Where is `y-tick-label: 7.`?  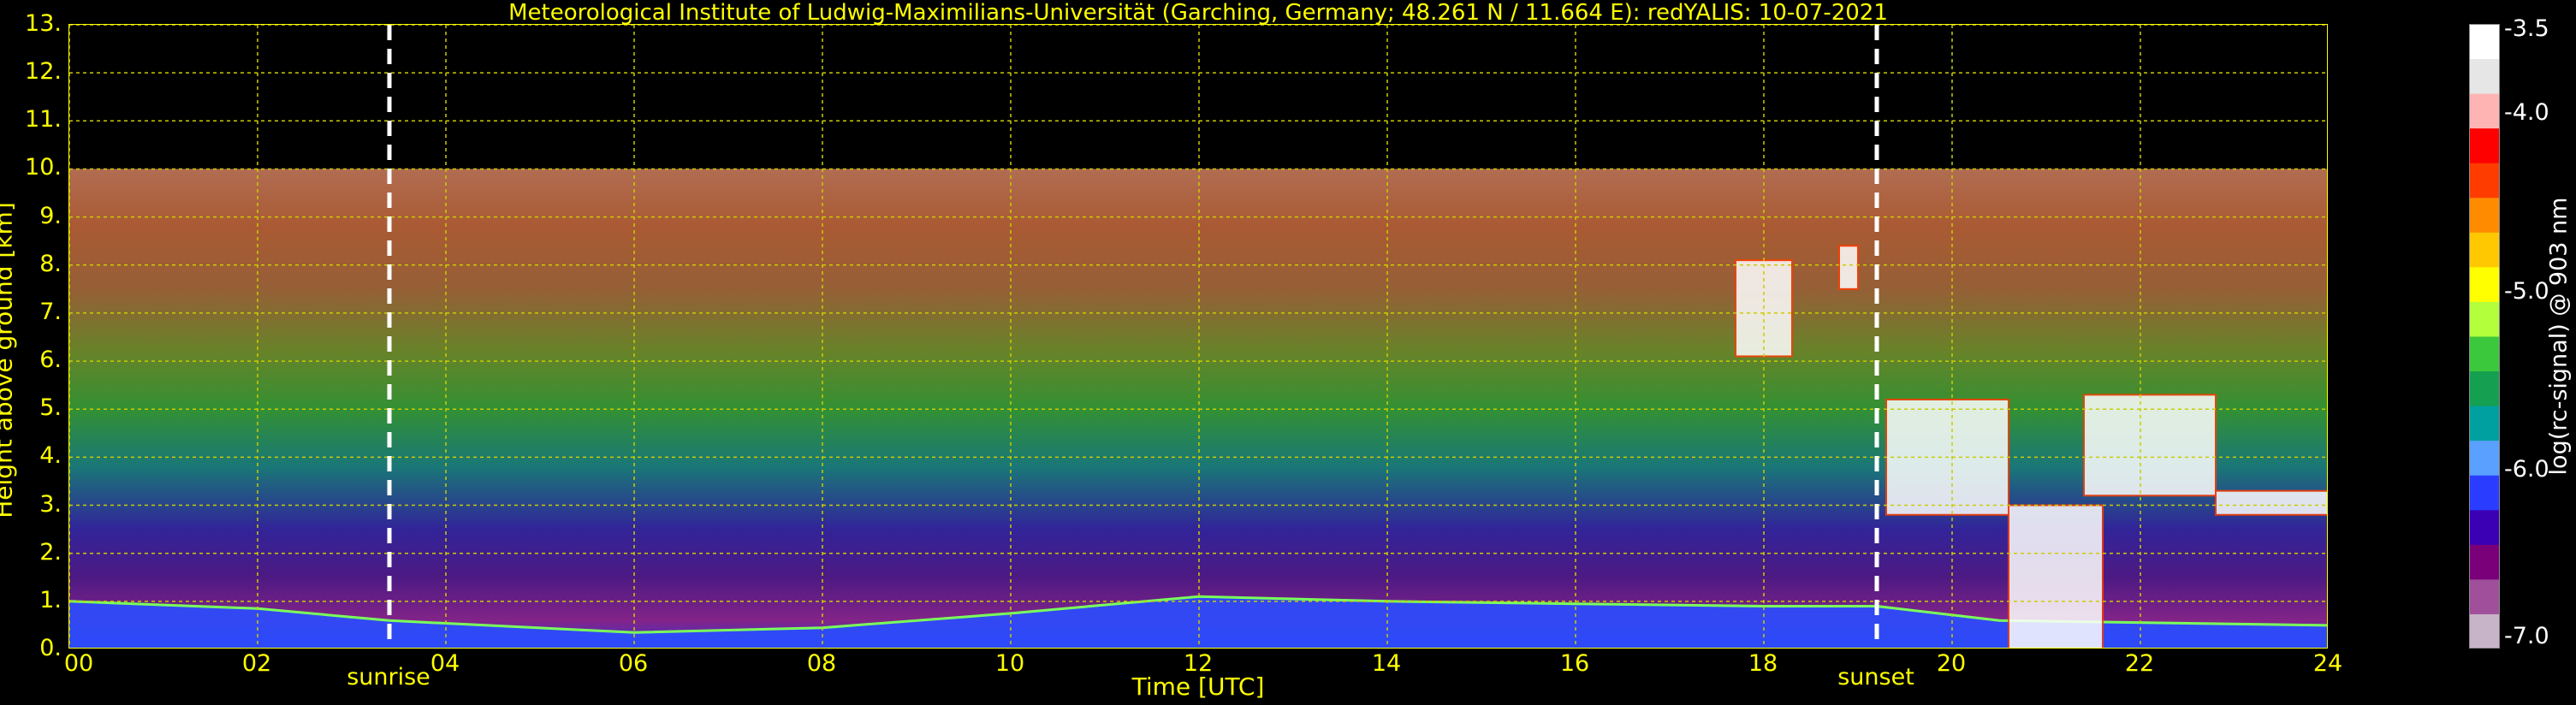 y-tick-label: 7. is located at coordinates (50, 311).